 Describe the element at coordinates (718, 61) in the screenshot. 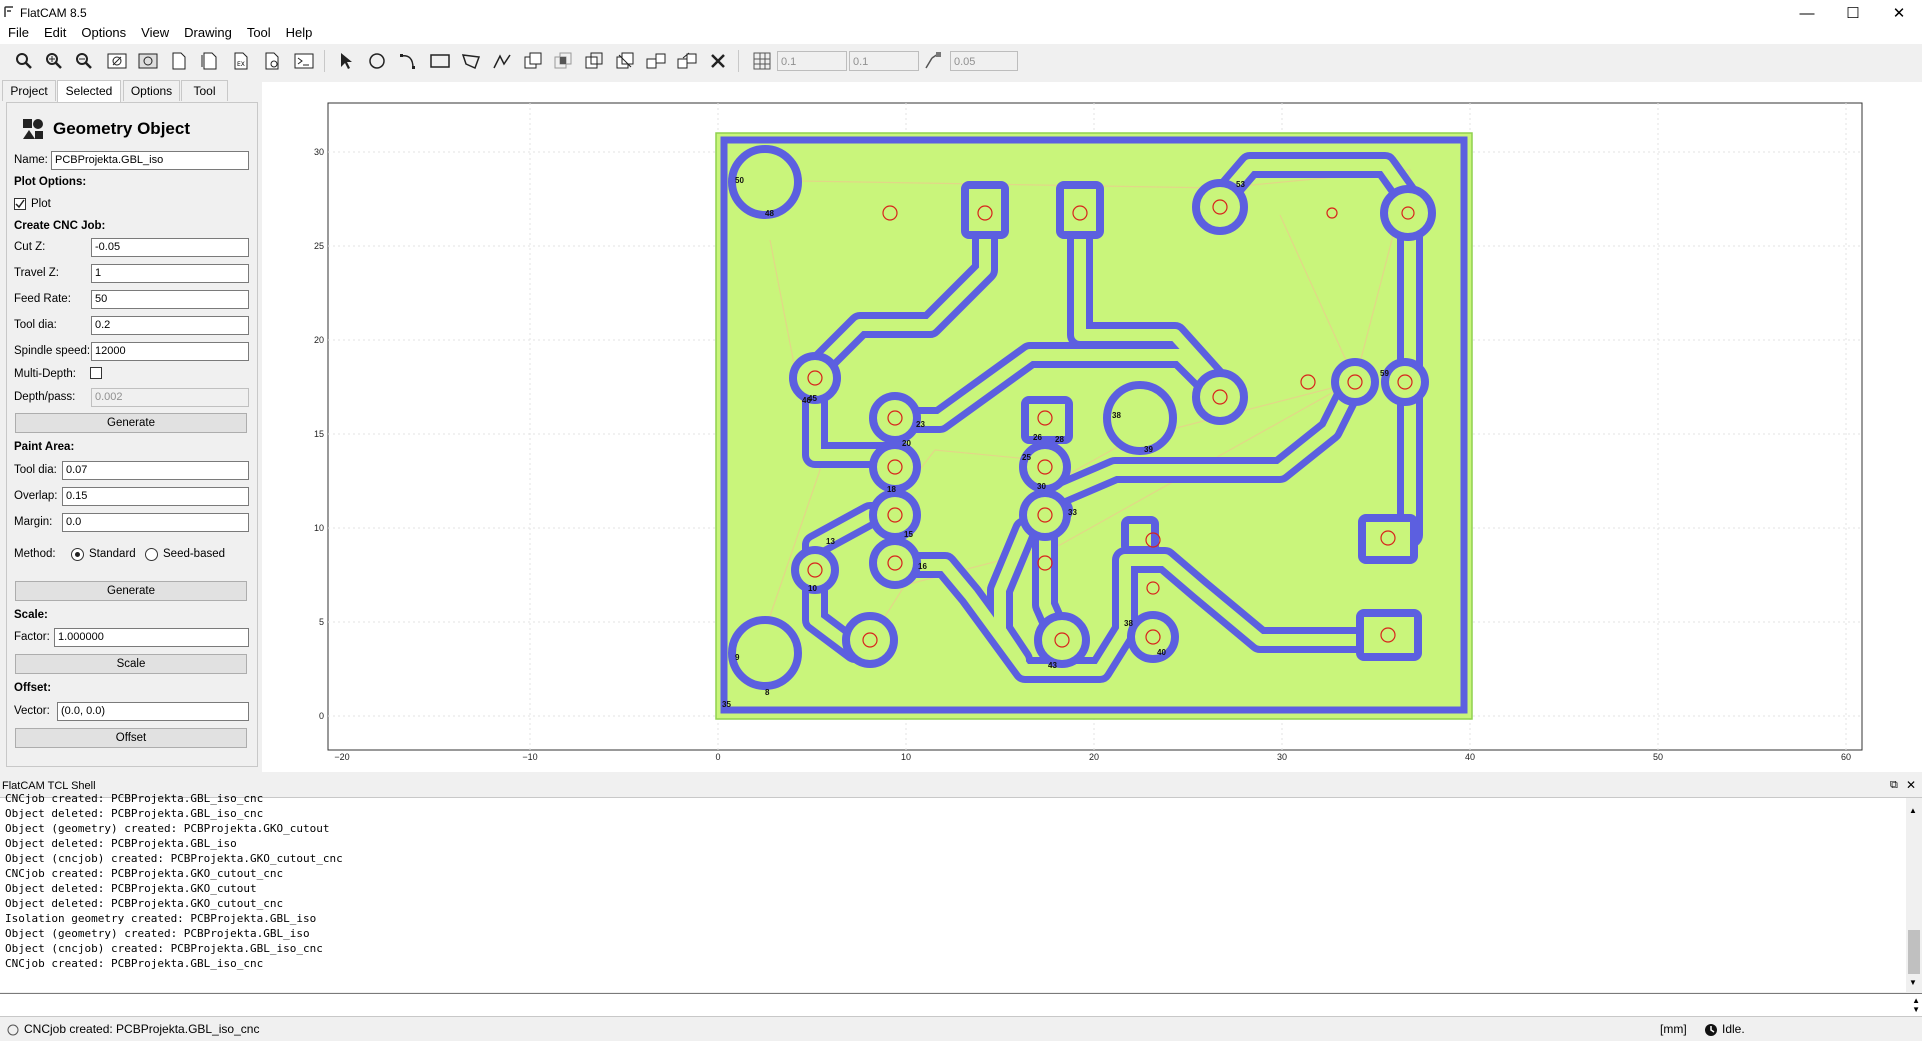

I see `delete-icon` at that location.